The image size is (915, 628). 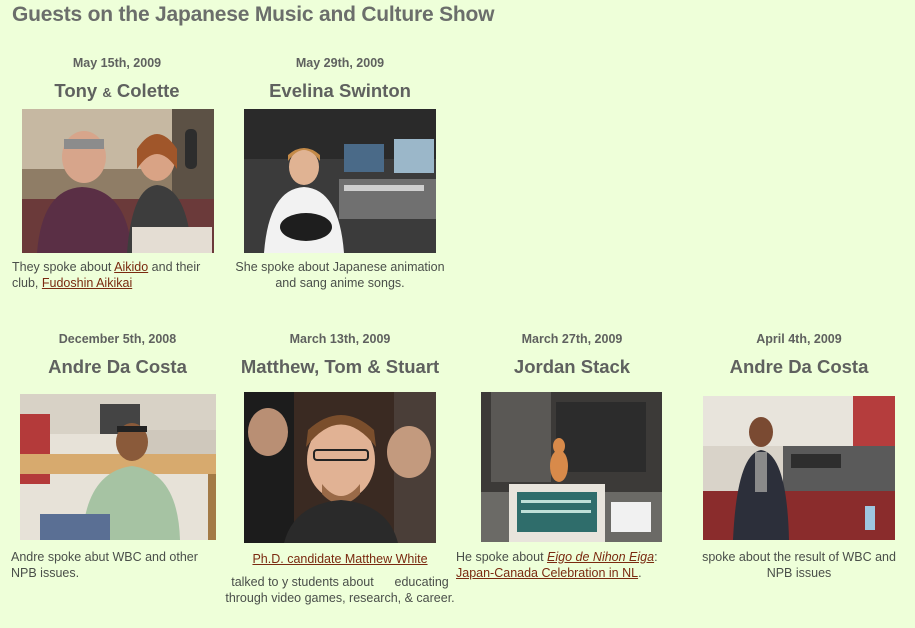 I want to click on guest-link-wrap: Ph.D. candidate Matthew White, so click(x=340, y=559).